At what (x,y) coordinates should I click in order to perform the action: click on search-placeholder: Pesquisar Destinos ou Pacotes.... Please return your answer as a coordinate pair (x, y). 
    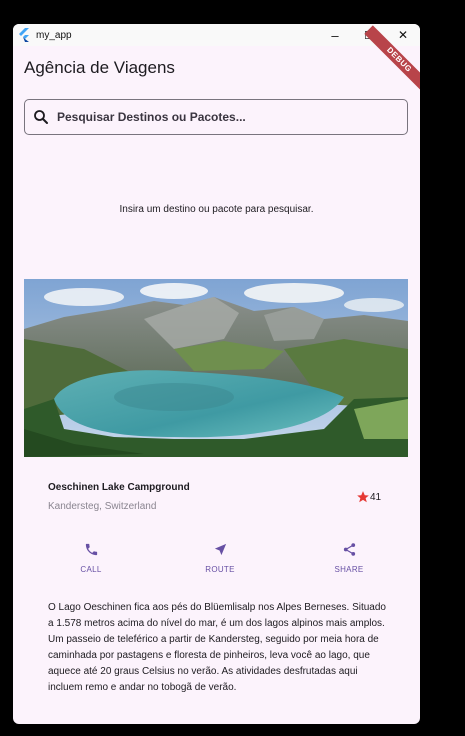
    Looking at the image, I should click on (151, 117).